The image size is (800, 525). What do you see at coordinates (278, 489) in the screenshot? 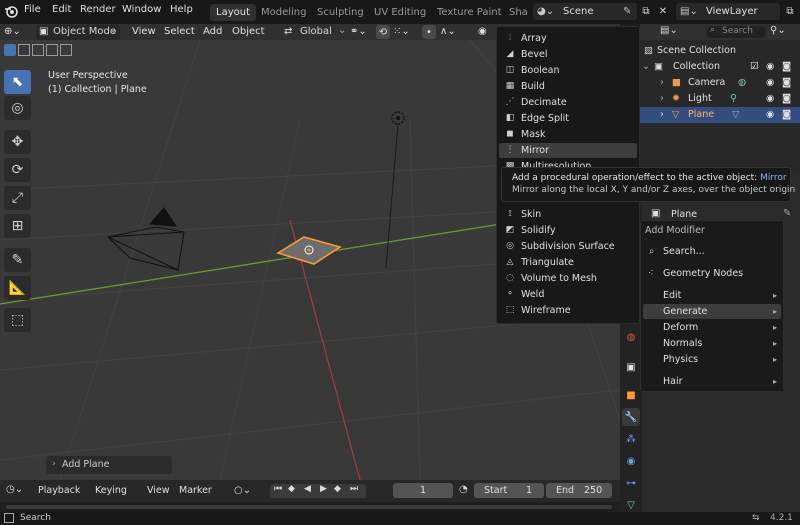
I see `jump-start-icon: ⏮` at bounding box center [278, 489].